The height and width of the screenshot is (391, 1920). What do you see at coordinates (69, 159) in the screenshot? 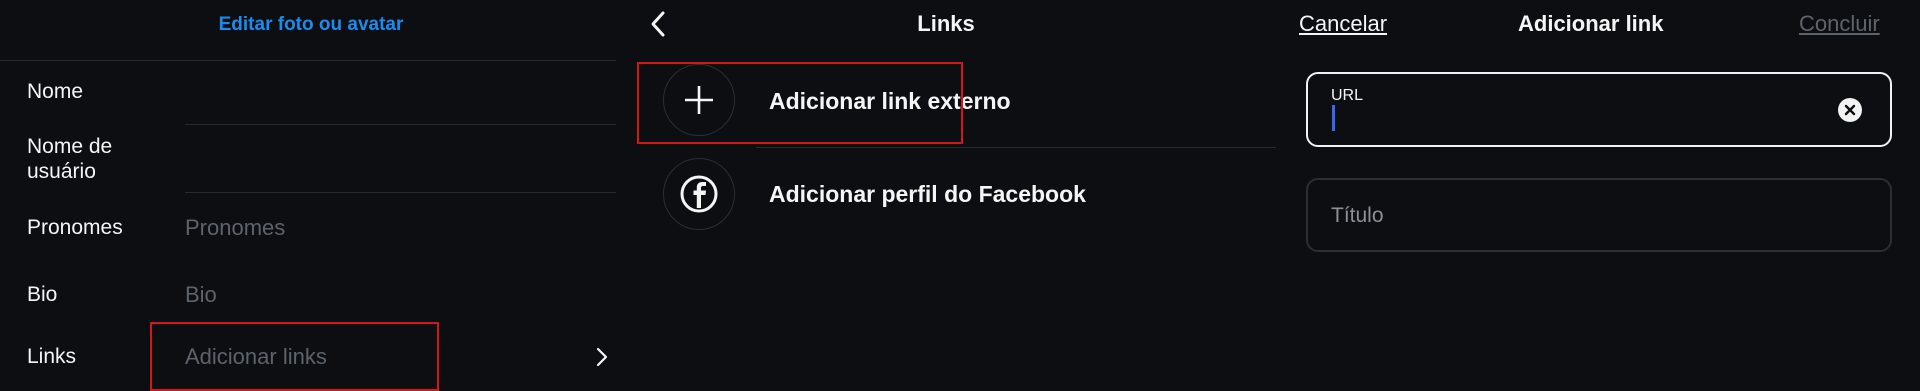
I see `username-label: Nome de usuário` at bounding box center [69, 159].